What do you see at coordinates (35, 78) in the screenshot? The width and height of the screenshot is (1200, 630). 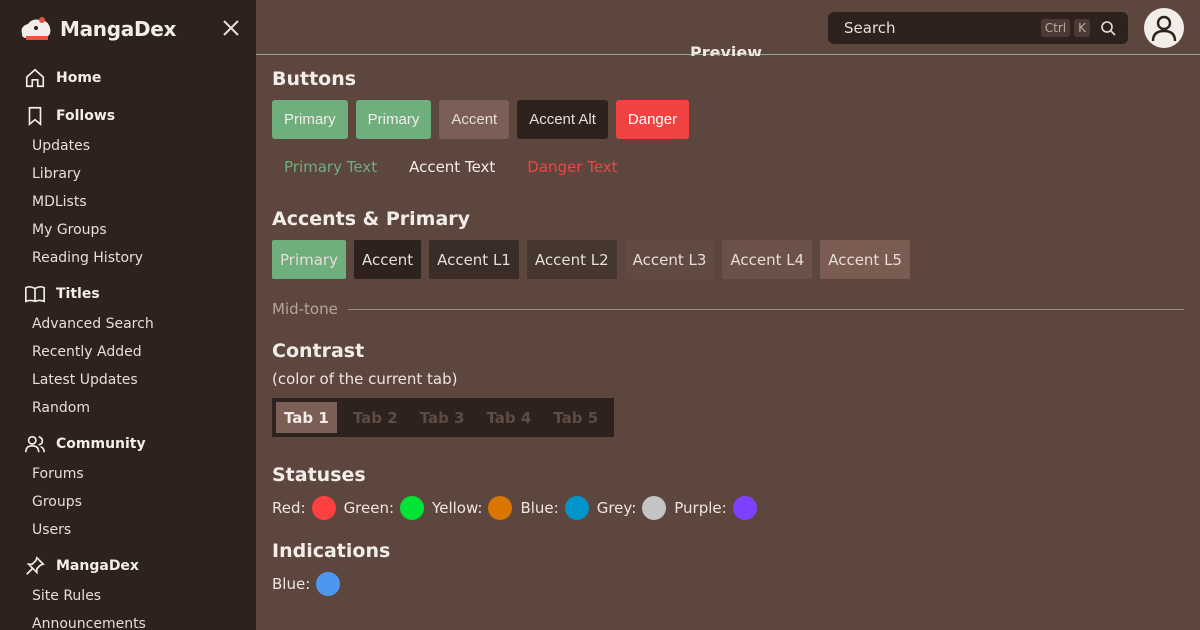 I see `home-icon` at bounding box center [35, 78].